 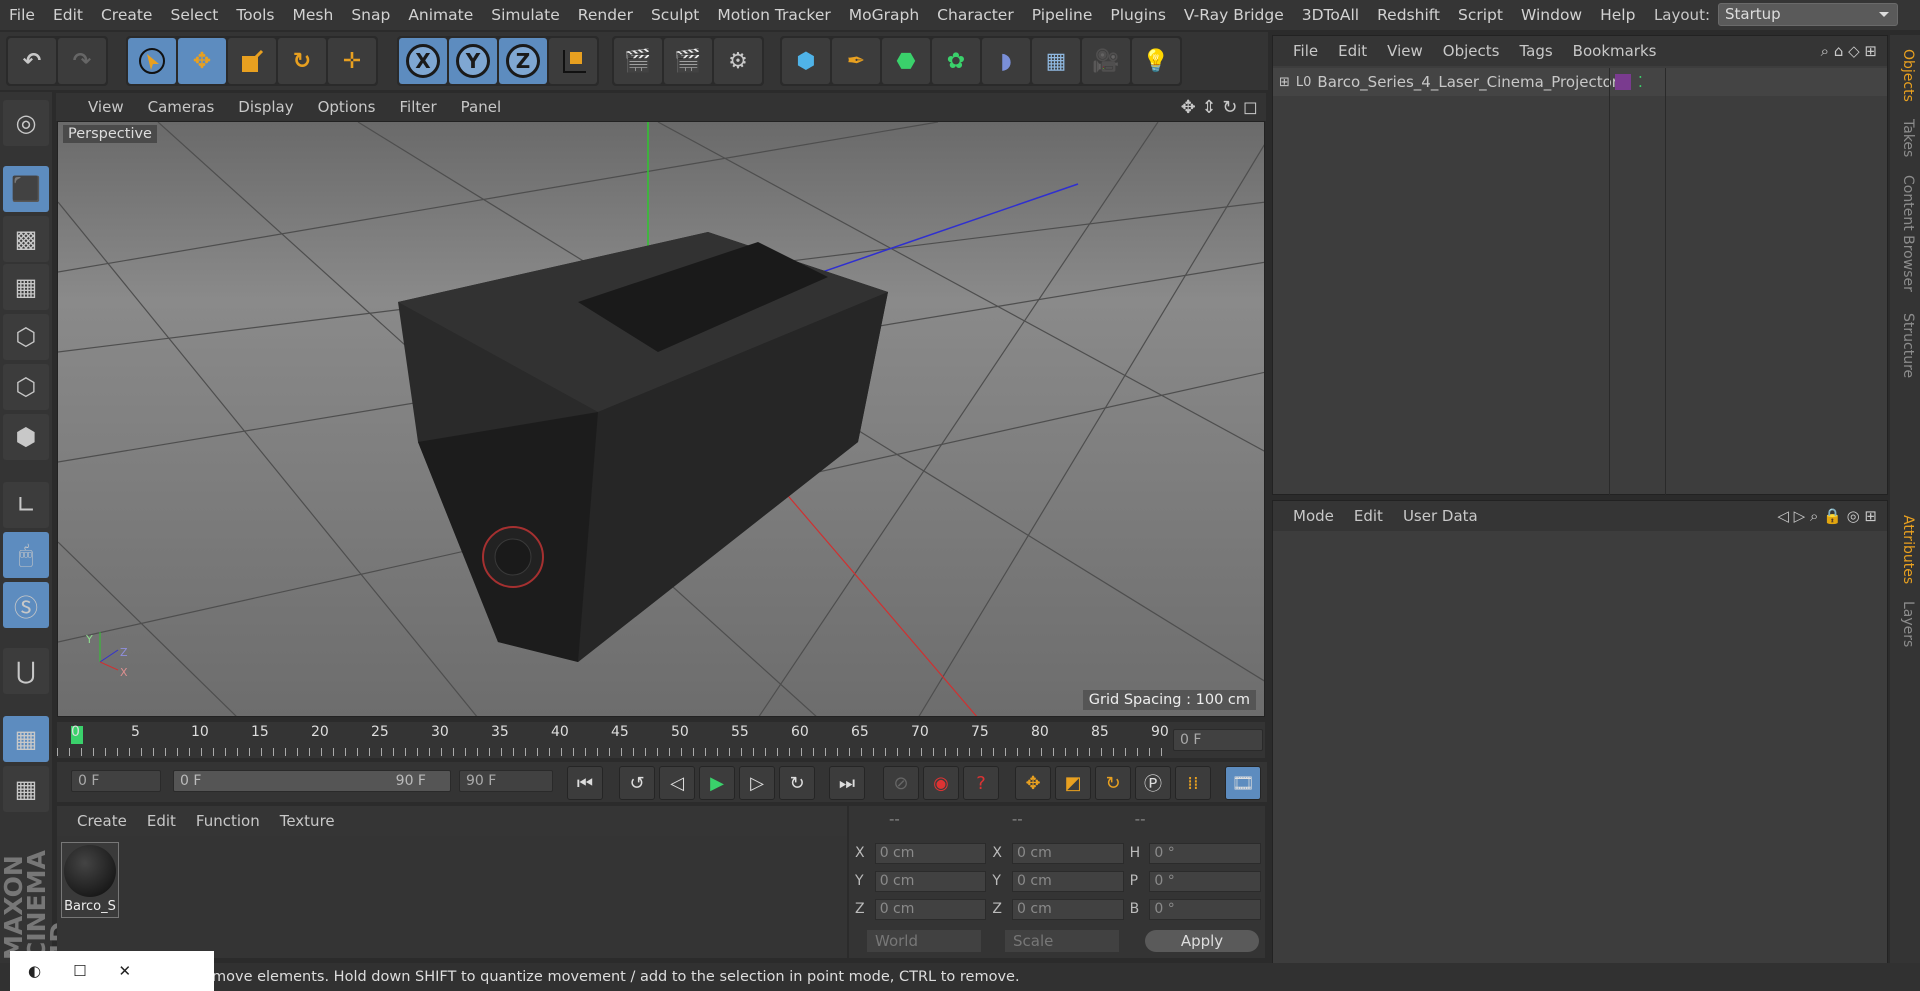 I want to click on model-mode-icon: ⬛, so click(x=26, y=189).